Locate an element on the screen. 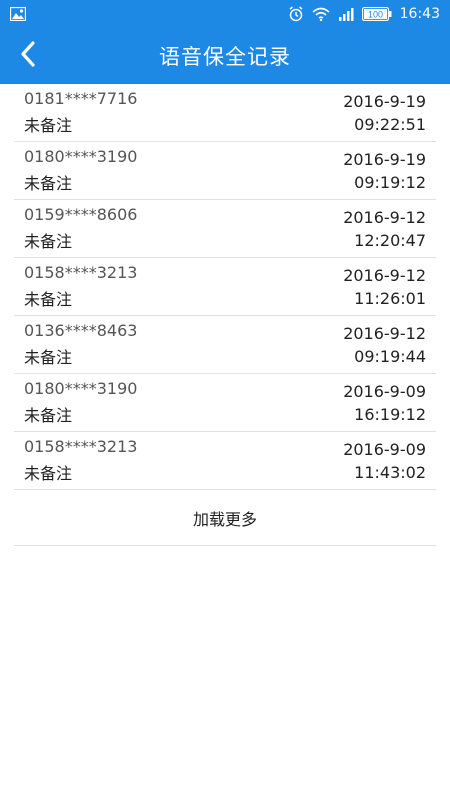  status-right: 100 16:43 is located at coordinates (364, 14).